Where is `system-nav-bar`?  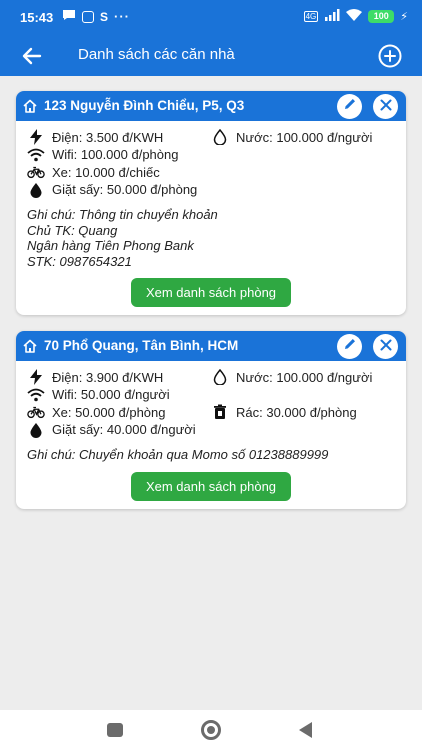
system-nav-bar is located at coordinates (211, 730).